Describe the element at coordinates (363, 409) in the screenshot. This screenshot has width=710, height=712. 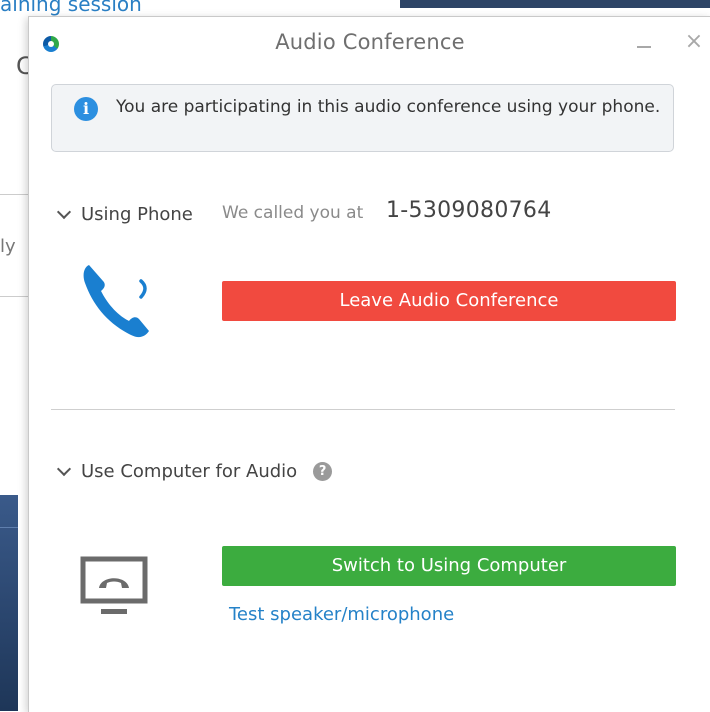
I see `section-divider` at that location.